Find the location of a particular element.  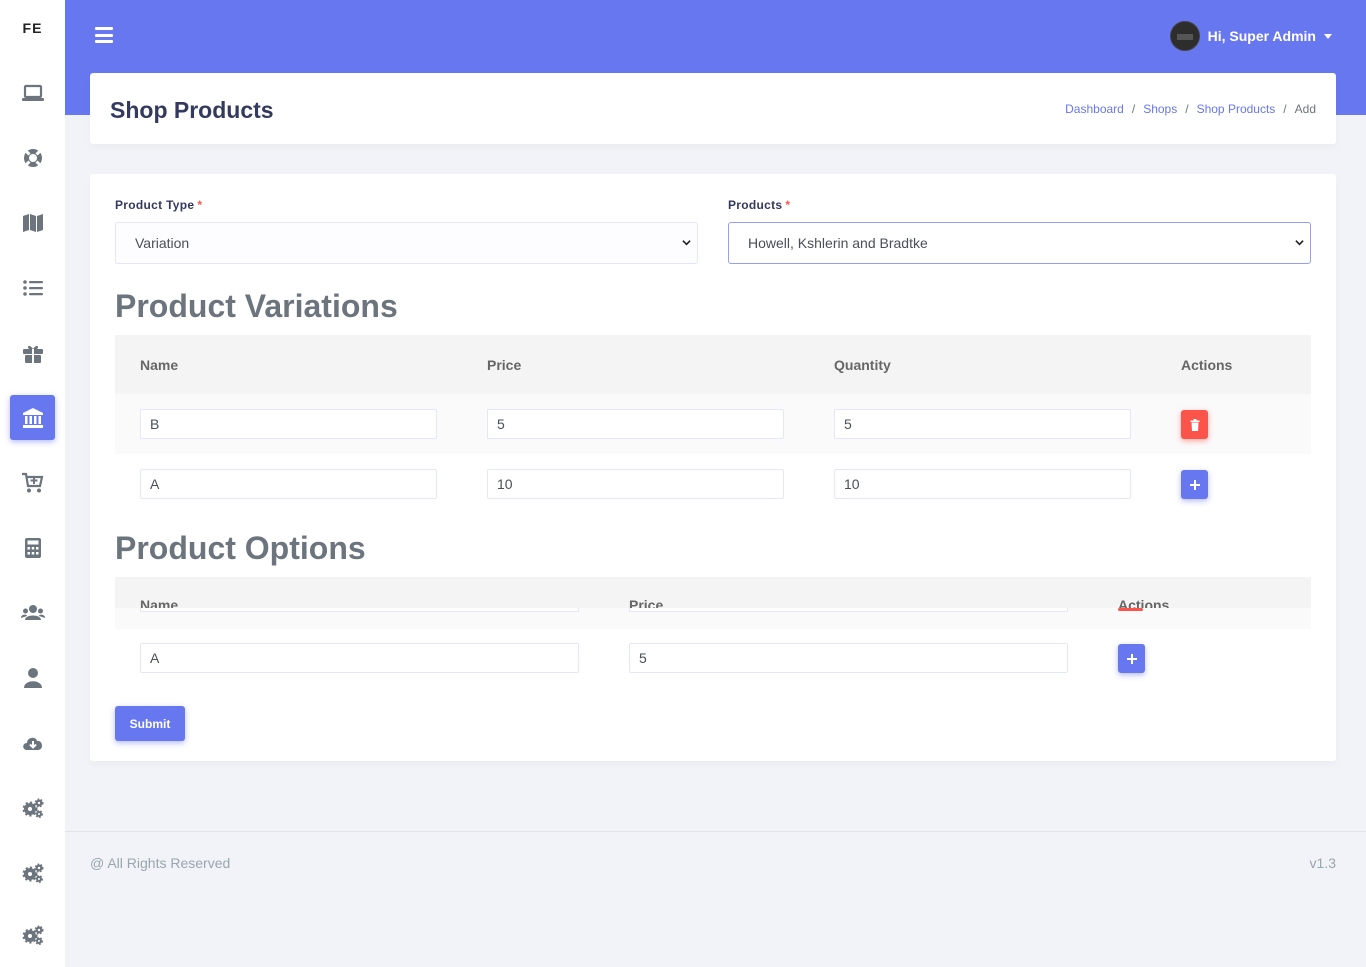

options-title: Product Options is located at coordinates (240, 548).